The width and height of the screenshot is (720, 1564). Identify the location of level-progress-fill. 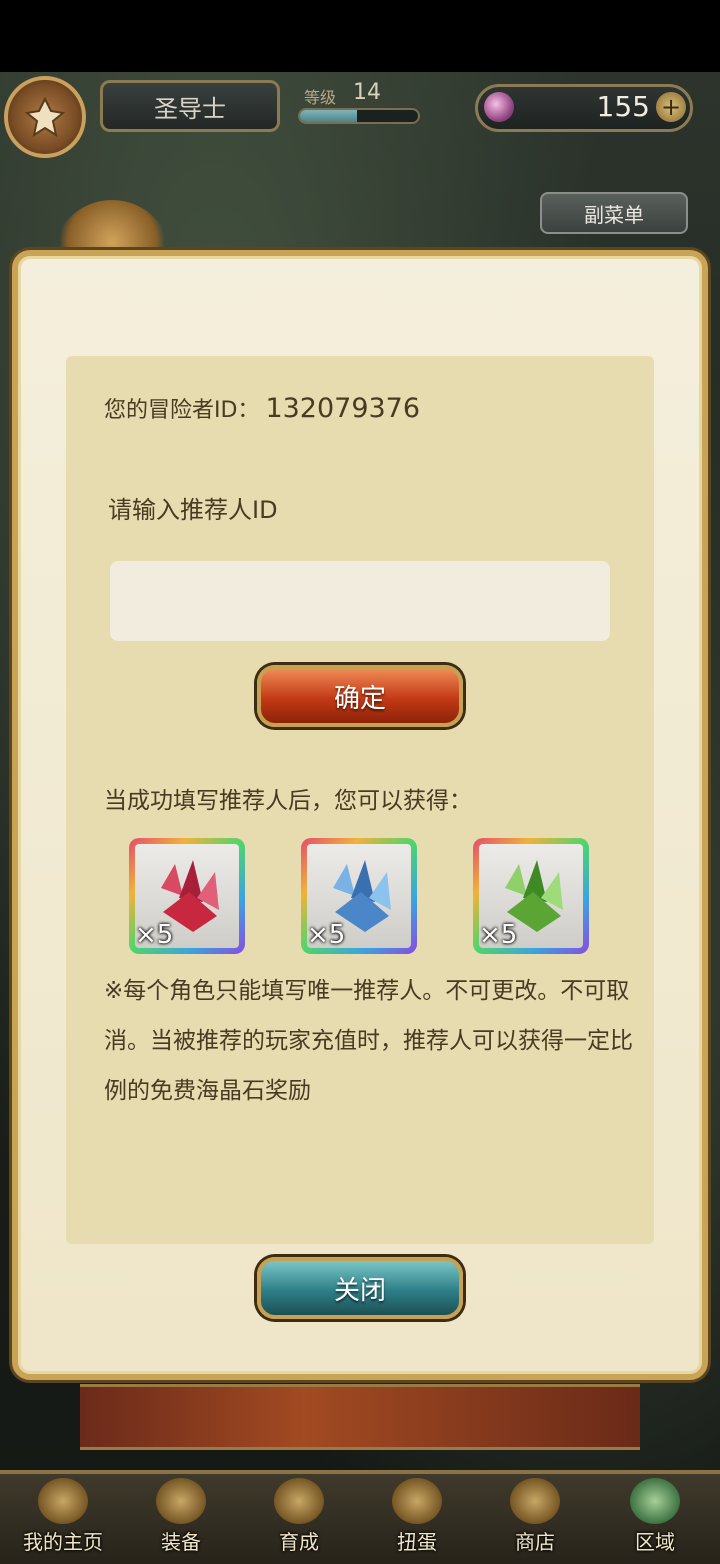
(328, 116).